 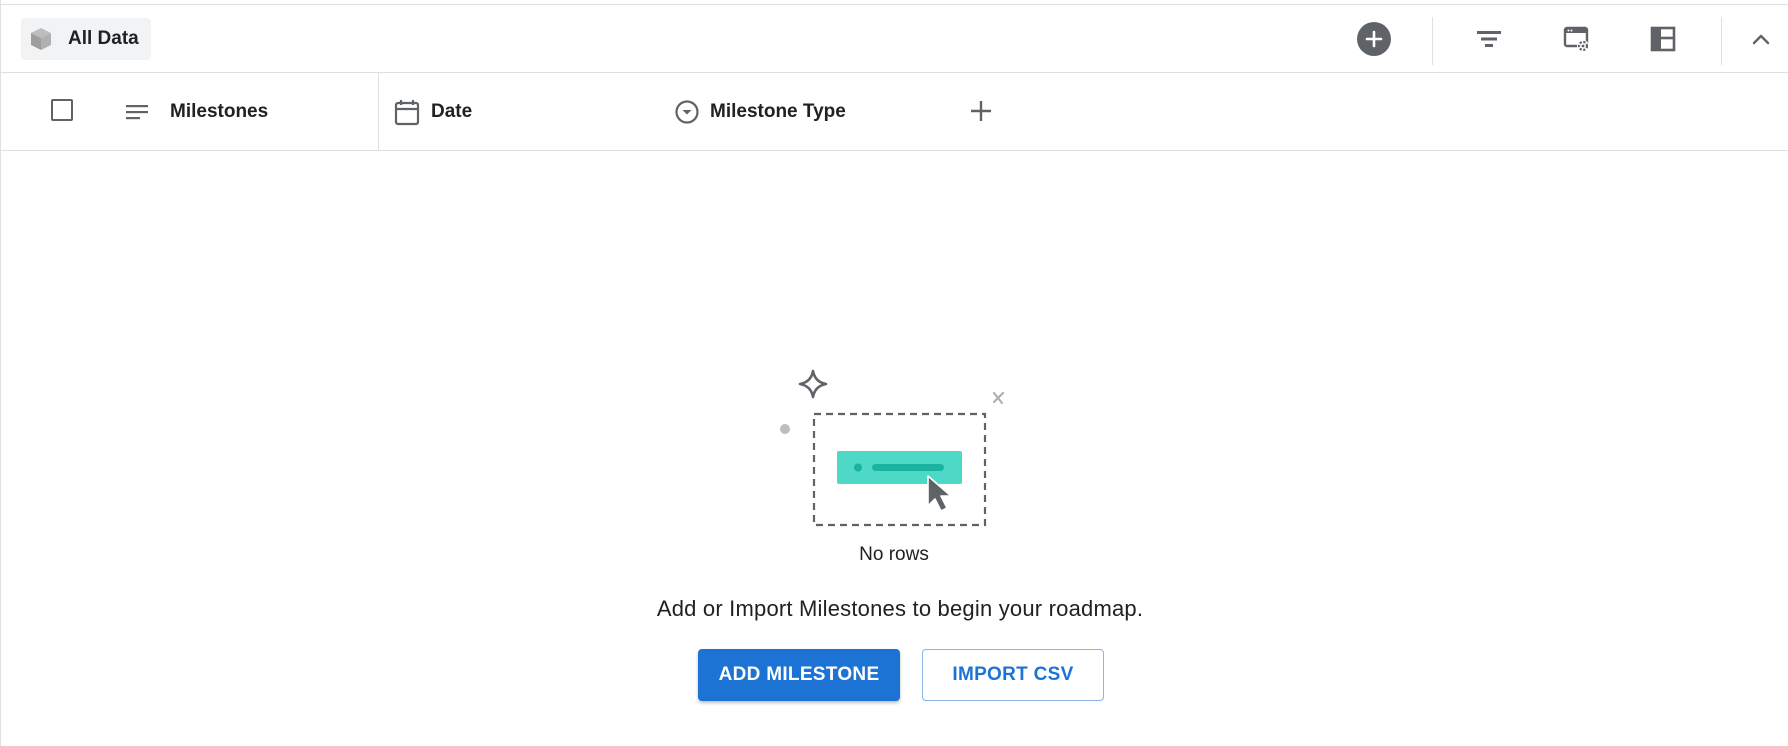 What do you see at coordinates (219, 111) in the screenshot?
I see `column-label: Milestones` at bounding box center [219, 111].